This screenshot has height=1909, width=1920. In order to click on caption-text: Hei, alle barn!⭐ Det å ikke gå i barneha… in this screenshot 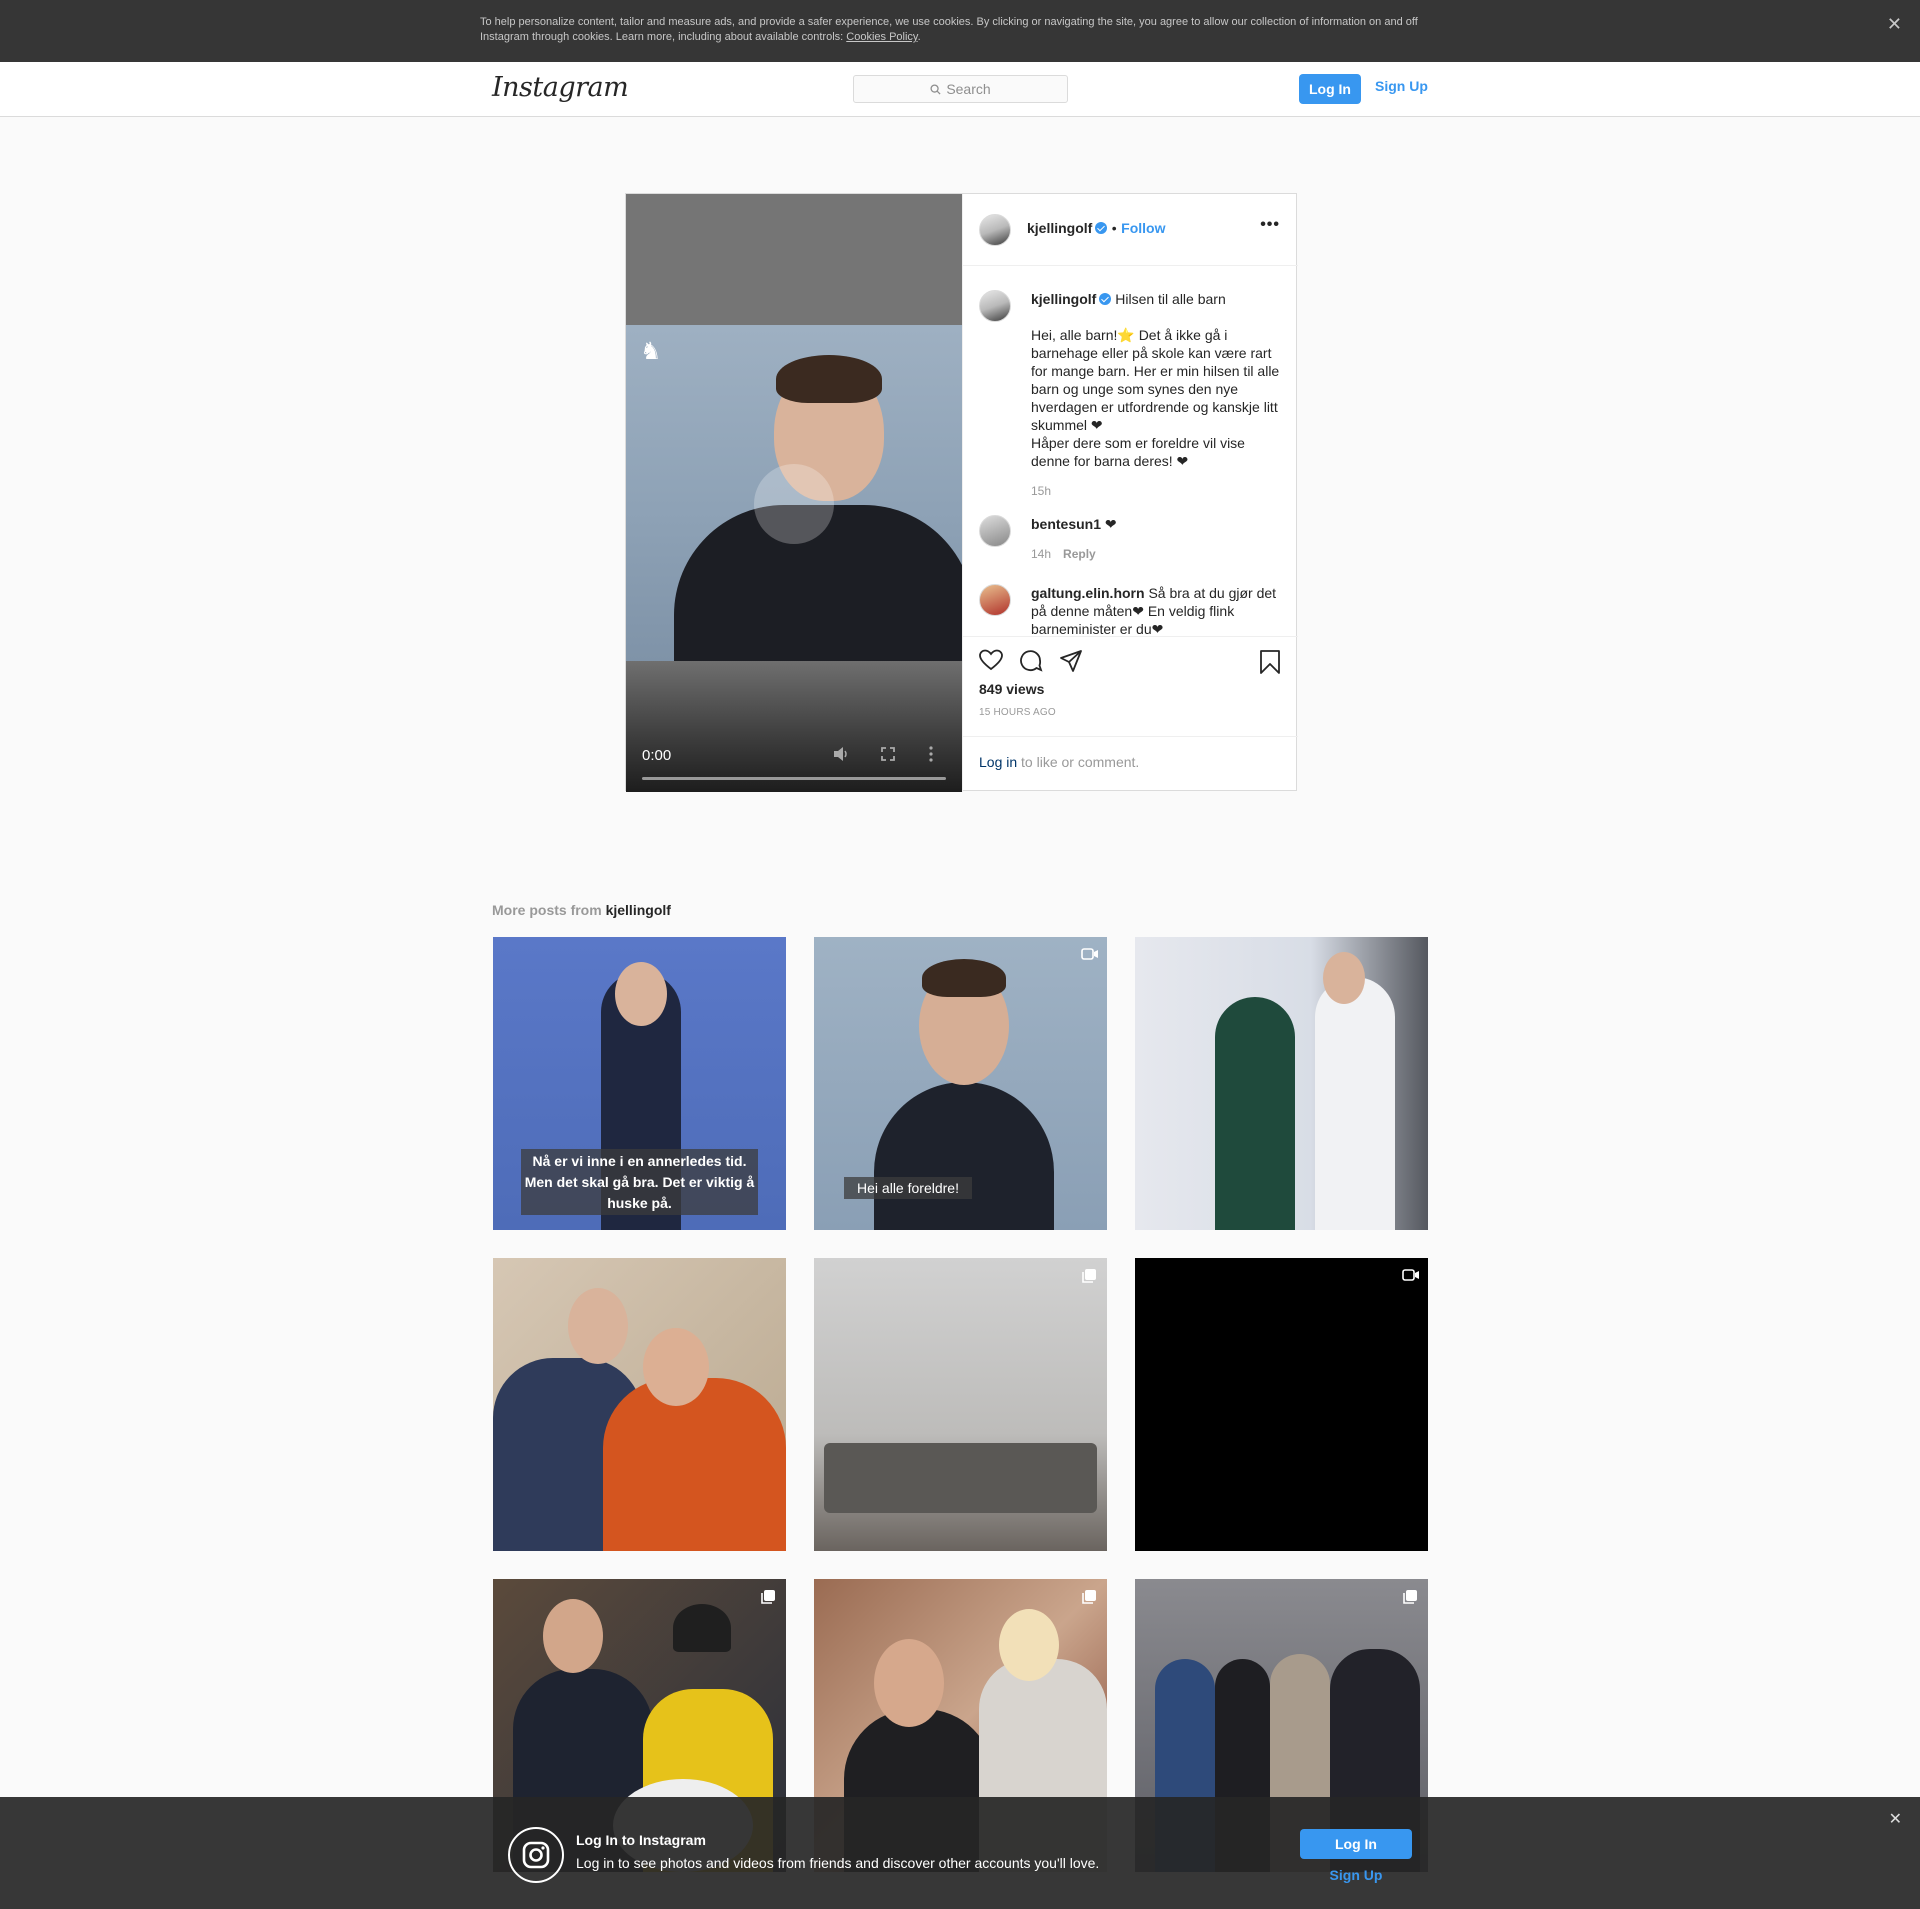, I will do `click(1155, 380)`.